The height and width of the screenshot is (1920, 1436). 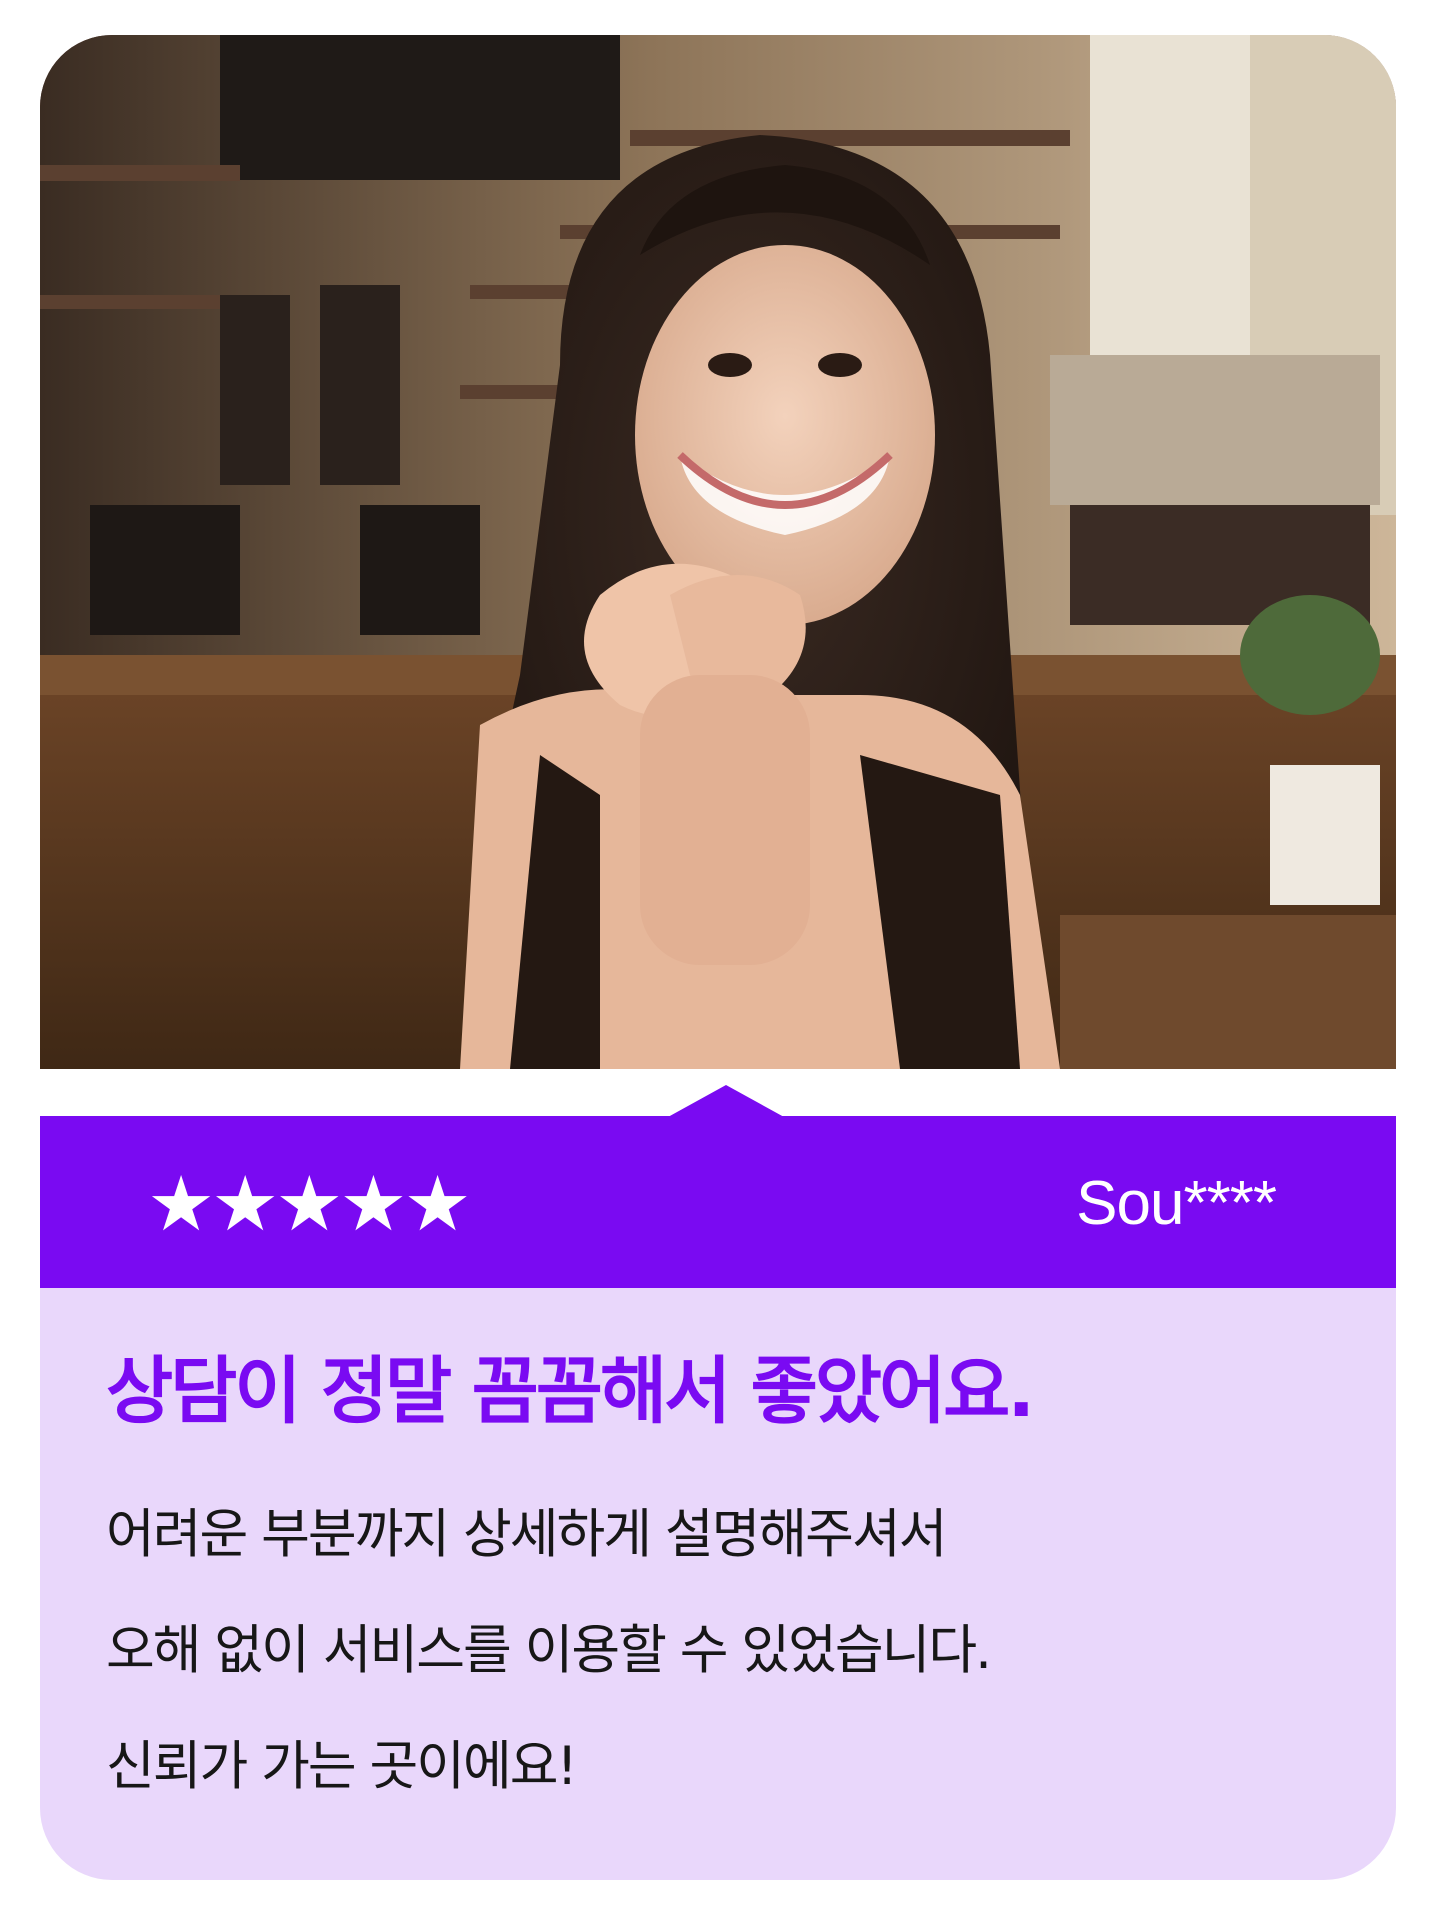 What do you see at coordinates (570, 1391) in the screenshot?
I see `review-headline: 상담이 정말 꼼꼼해서 좋았어요.` at bounding box center [570, 1391].